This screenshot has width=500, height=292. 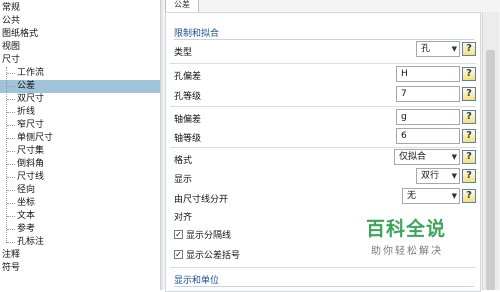 I want to click on tree-item-label: 尺寸, so click(x=11, y=60).